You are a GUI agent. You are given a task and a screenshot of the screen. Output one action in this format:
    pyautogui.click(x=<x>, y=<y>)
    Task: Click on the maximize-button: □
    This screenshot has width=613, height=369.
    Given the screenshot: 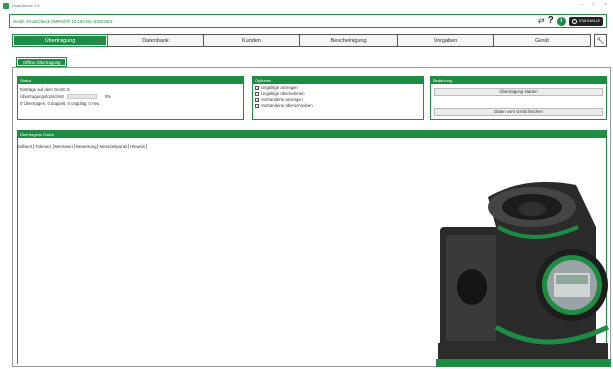 What is the action you would take?
    pyautogui.click(x=593, y=5)
    